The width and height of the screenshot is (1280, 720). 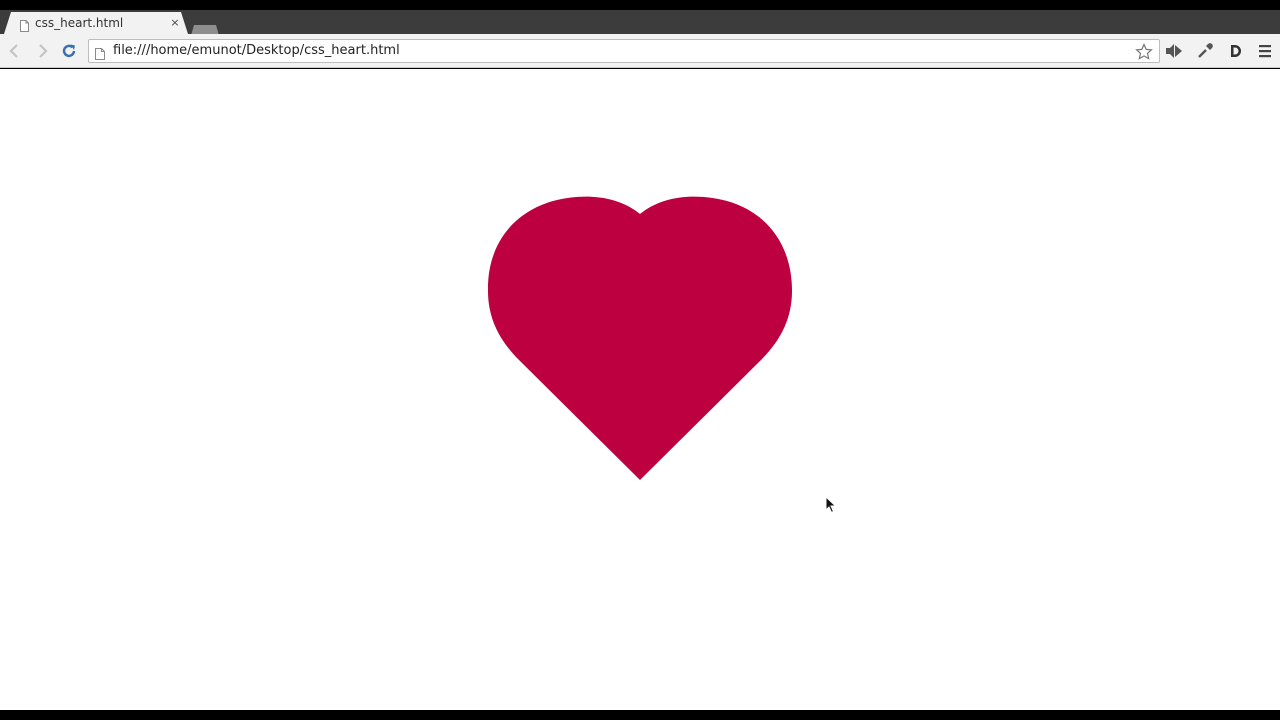 What do you see at coordinates (1235, 51) in the screenshot?
I see `dashlane-extension-icon` at bounding box center [1235, 51].